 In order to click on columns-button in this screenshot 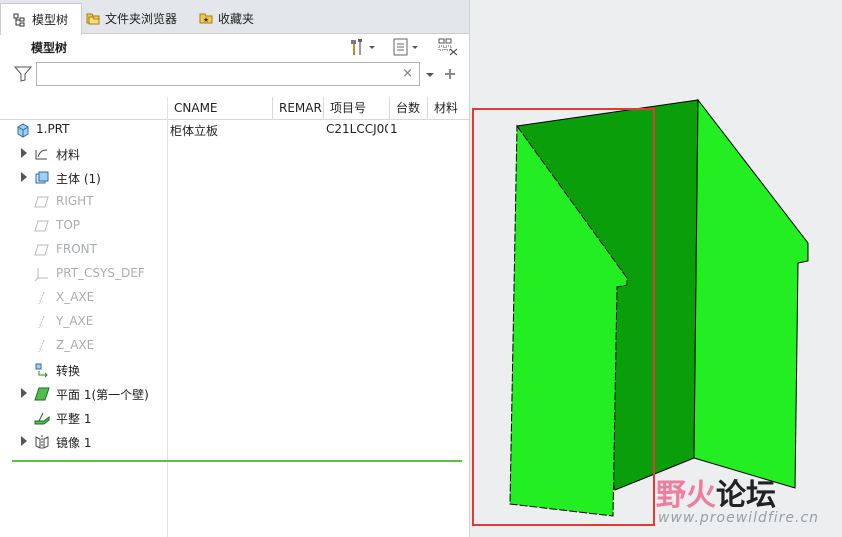, I will do `click(449, 47)`.